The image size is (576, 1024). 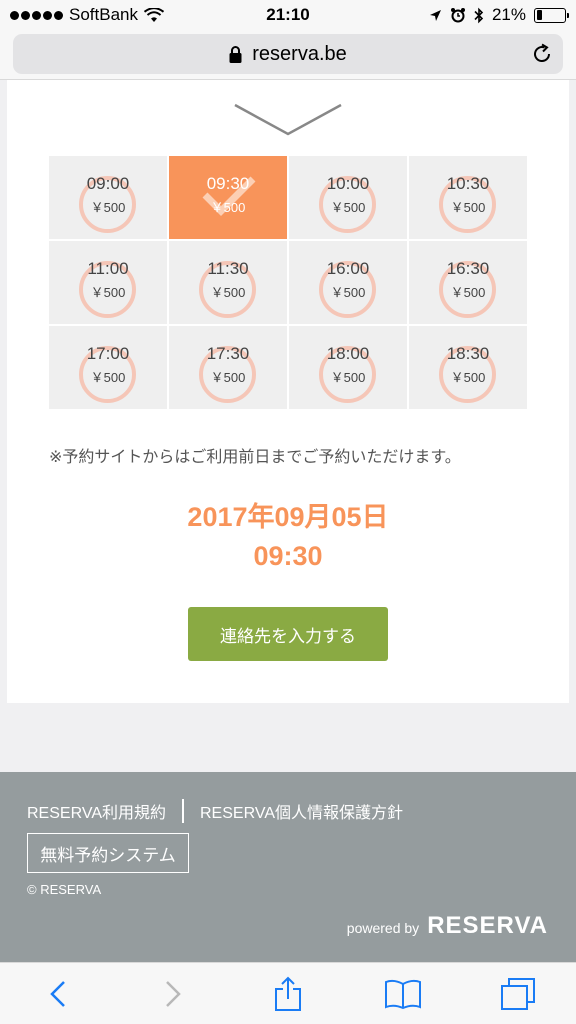 What do you see at coordinates (457, 15) in the screenshot?
I see `alarm-icon` at bounding box center [457, 15].